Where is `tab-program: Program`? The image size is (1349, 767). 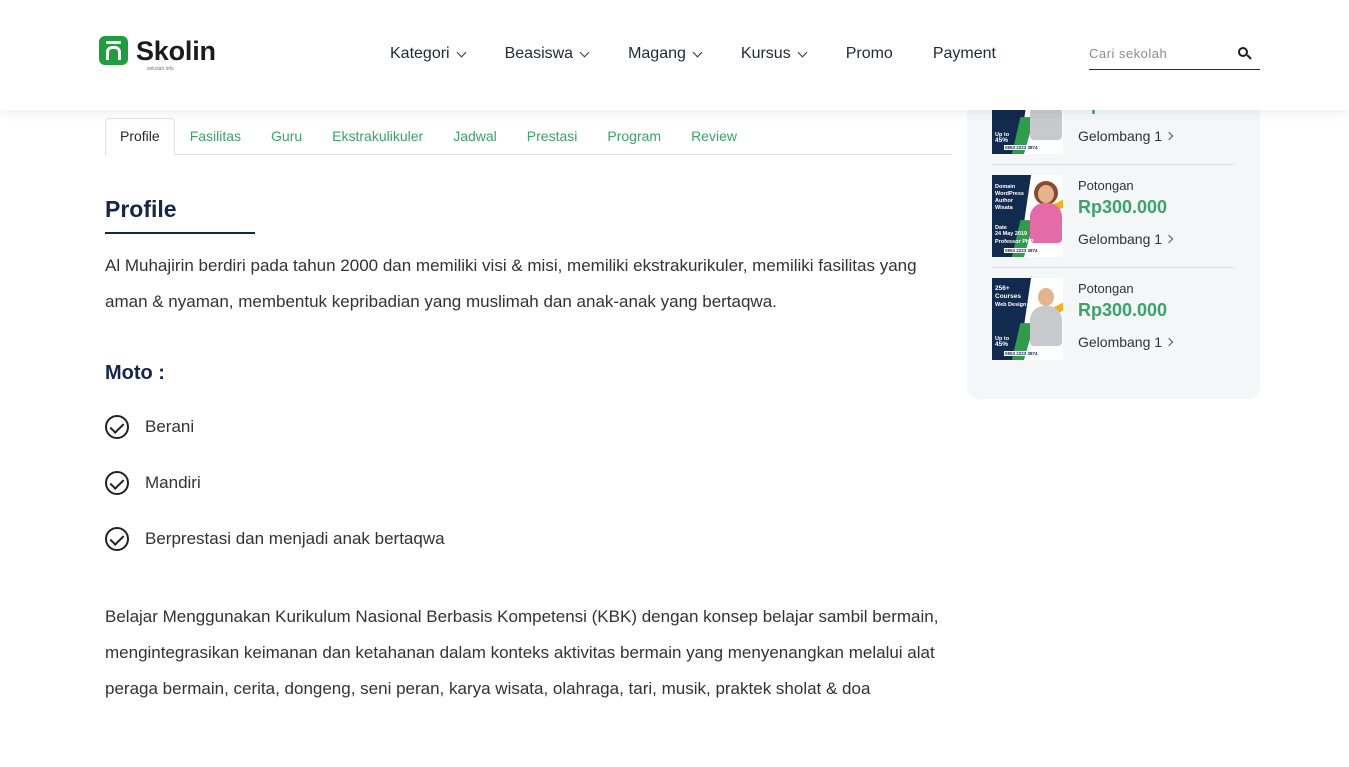
tab-program: Program is located at coordinates (634, 136).